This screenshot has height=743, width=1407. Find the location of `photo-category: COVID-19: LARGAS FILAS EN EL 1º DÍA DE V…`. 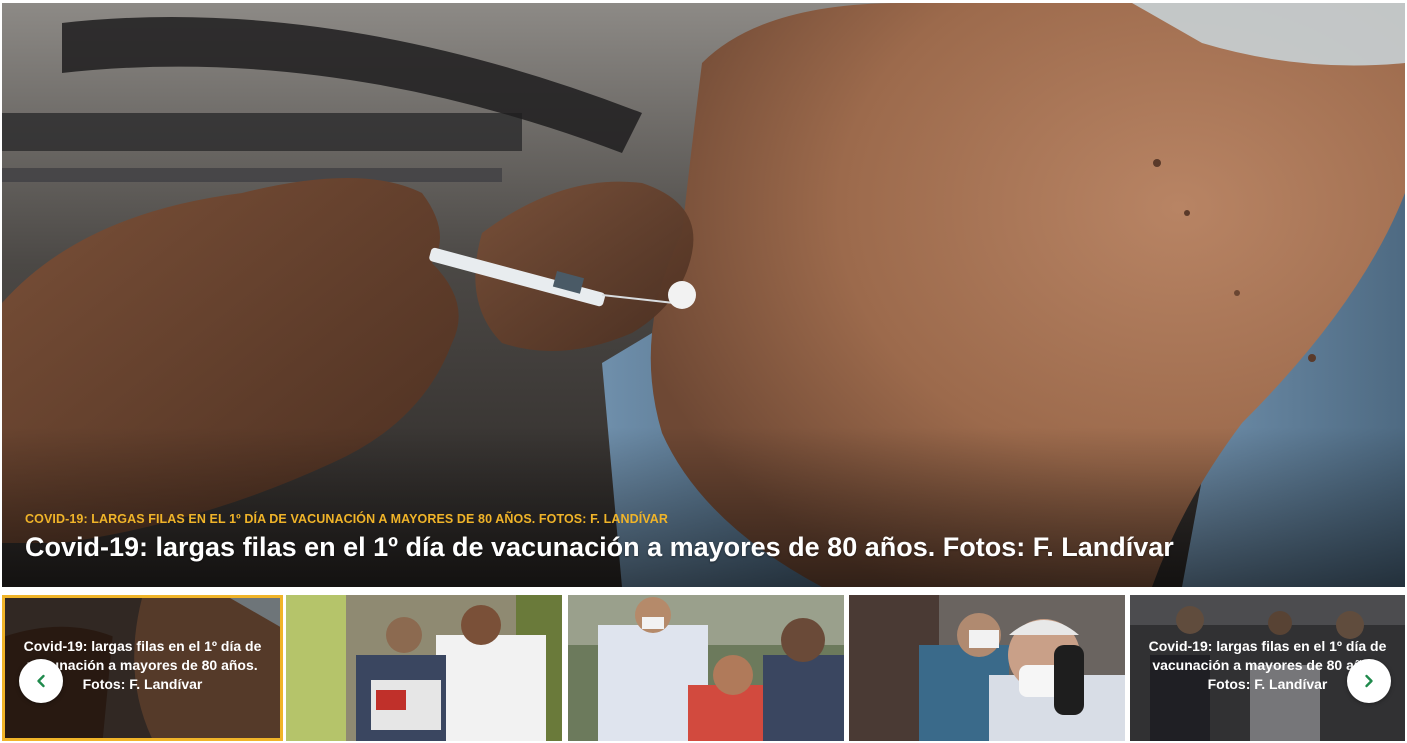

photo-category: COVID-19: LARGAS FILAS EN EL 1º DÍA DE V… is located at coordinates (347, 519).